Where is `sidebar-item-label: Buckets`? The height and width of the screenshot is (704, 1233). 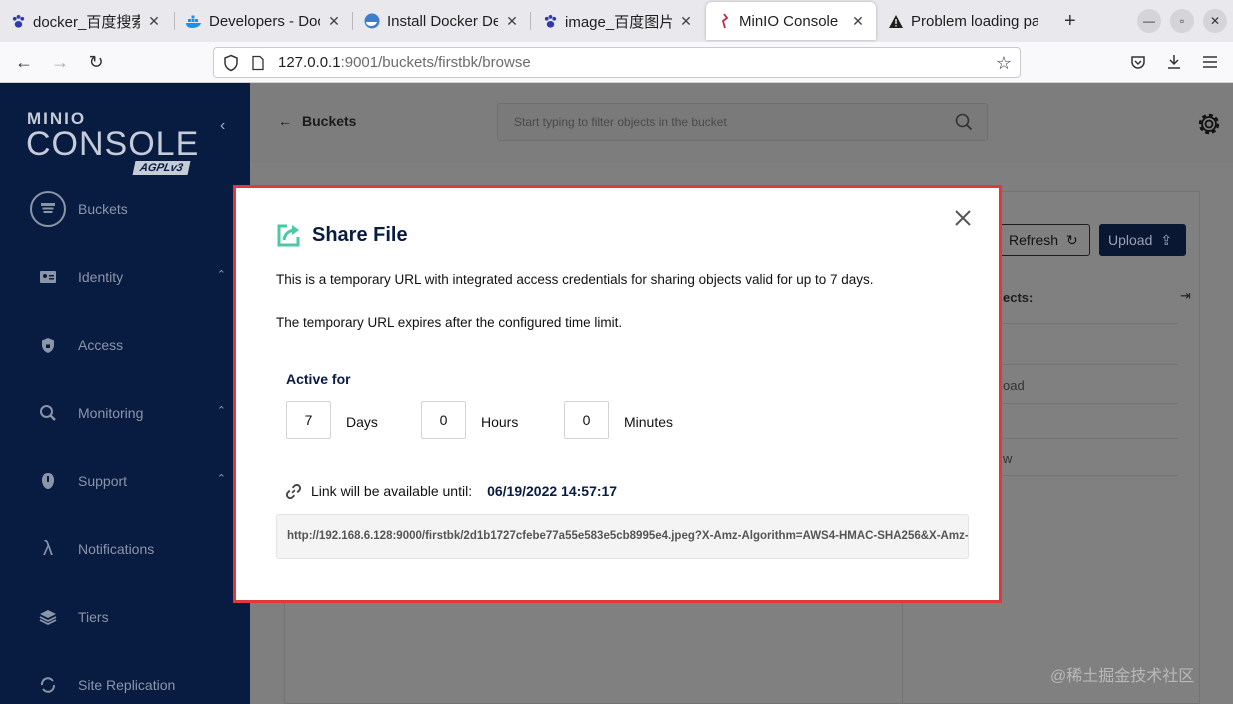
sidebar-item-label: Buckets is located at coordinates (103, 209).